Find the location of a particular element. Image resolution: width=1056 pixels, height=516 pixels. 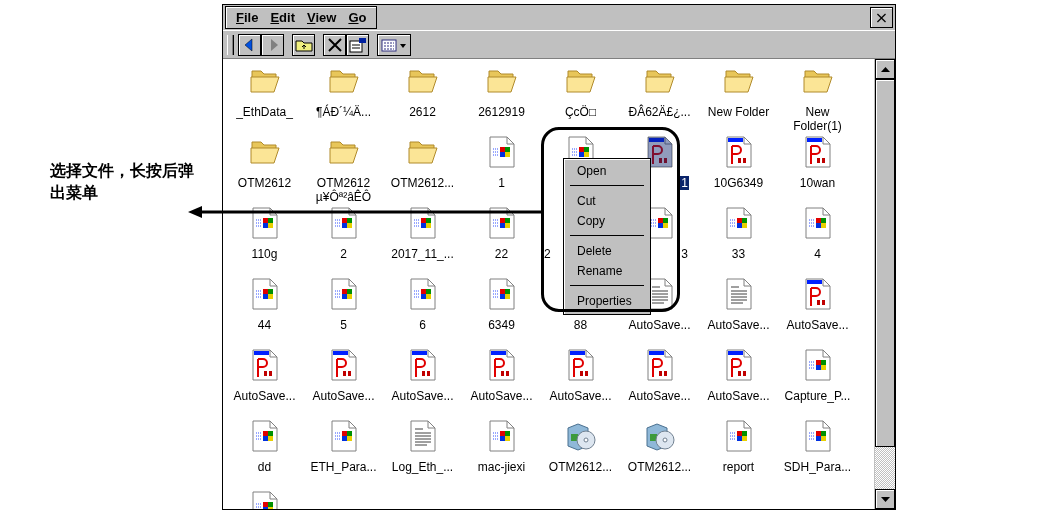

file-name: 10wan is located at coordinates (817, 183).